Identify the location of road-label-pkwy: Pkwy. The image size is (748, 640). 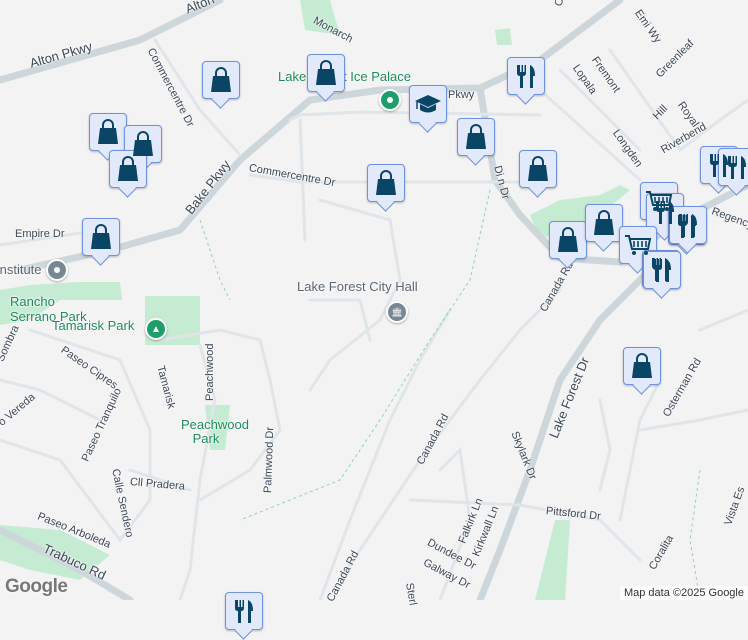
(461, 95).